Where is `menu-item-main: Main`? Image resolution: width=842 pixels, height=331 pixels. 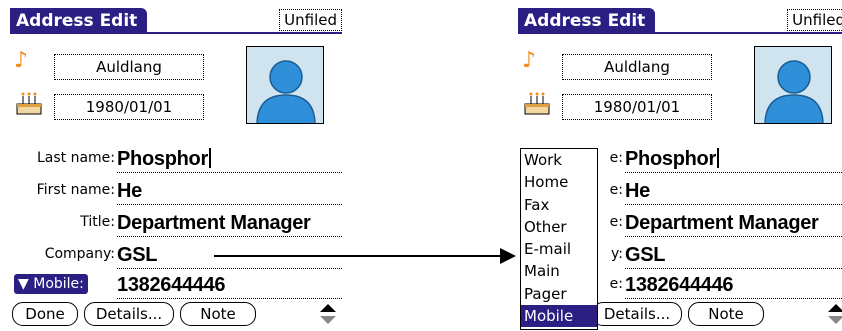
menu-item-main: Main is located at coordinates (559, 271).